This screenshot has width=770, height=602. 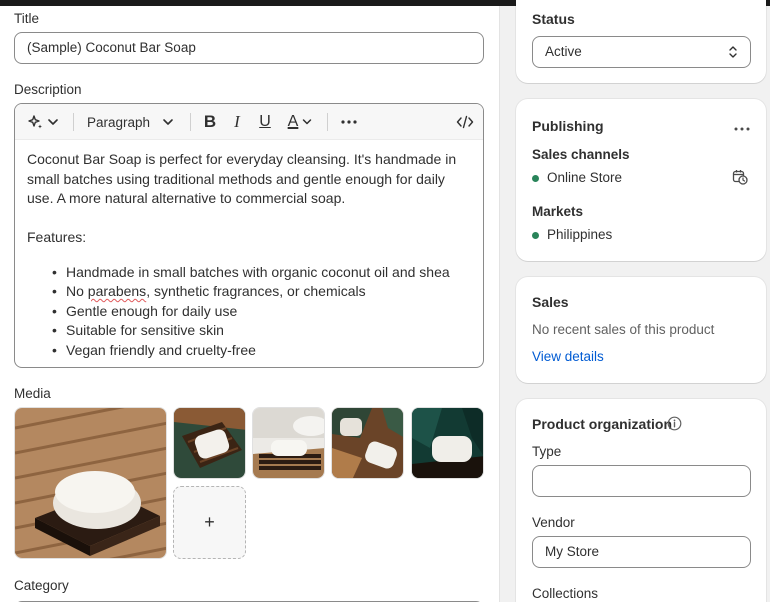 I want to click on status-card: Status Active, so click(x=641, y=41).